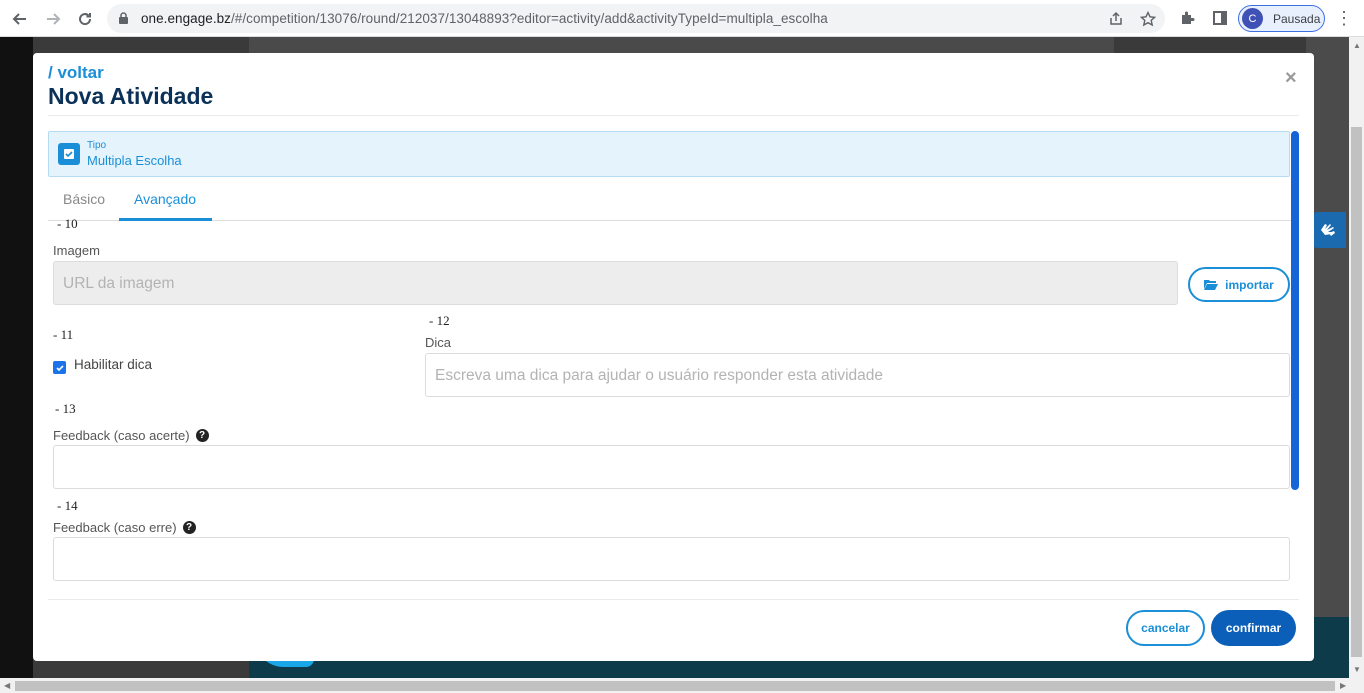 The image size is (1364, 693). What do you see at coordinates (63, 334) in the screenshot?
I see `field-number: - 11` at bounding box center [63, 334].